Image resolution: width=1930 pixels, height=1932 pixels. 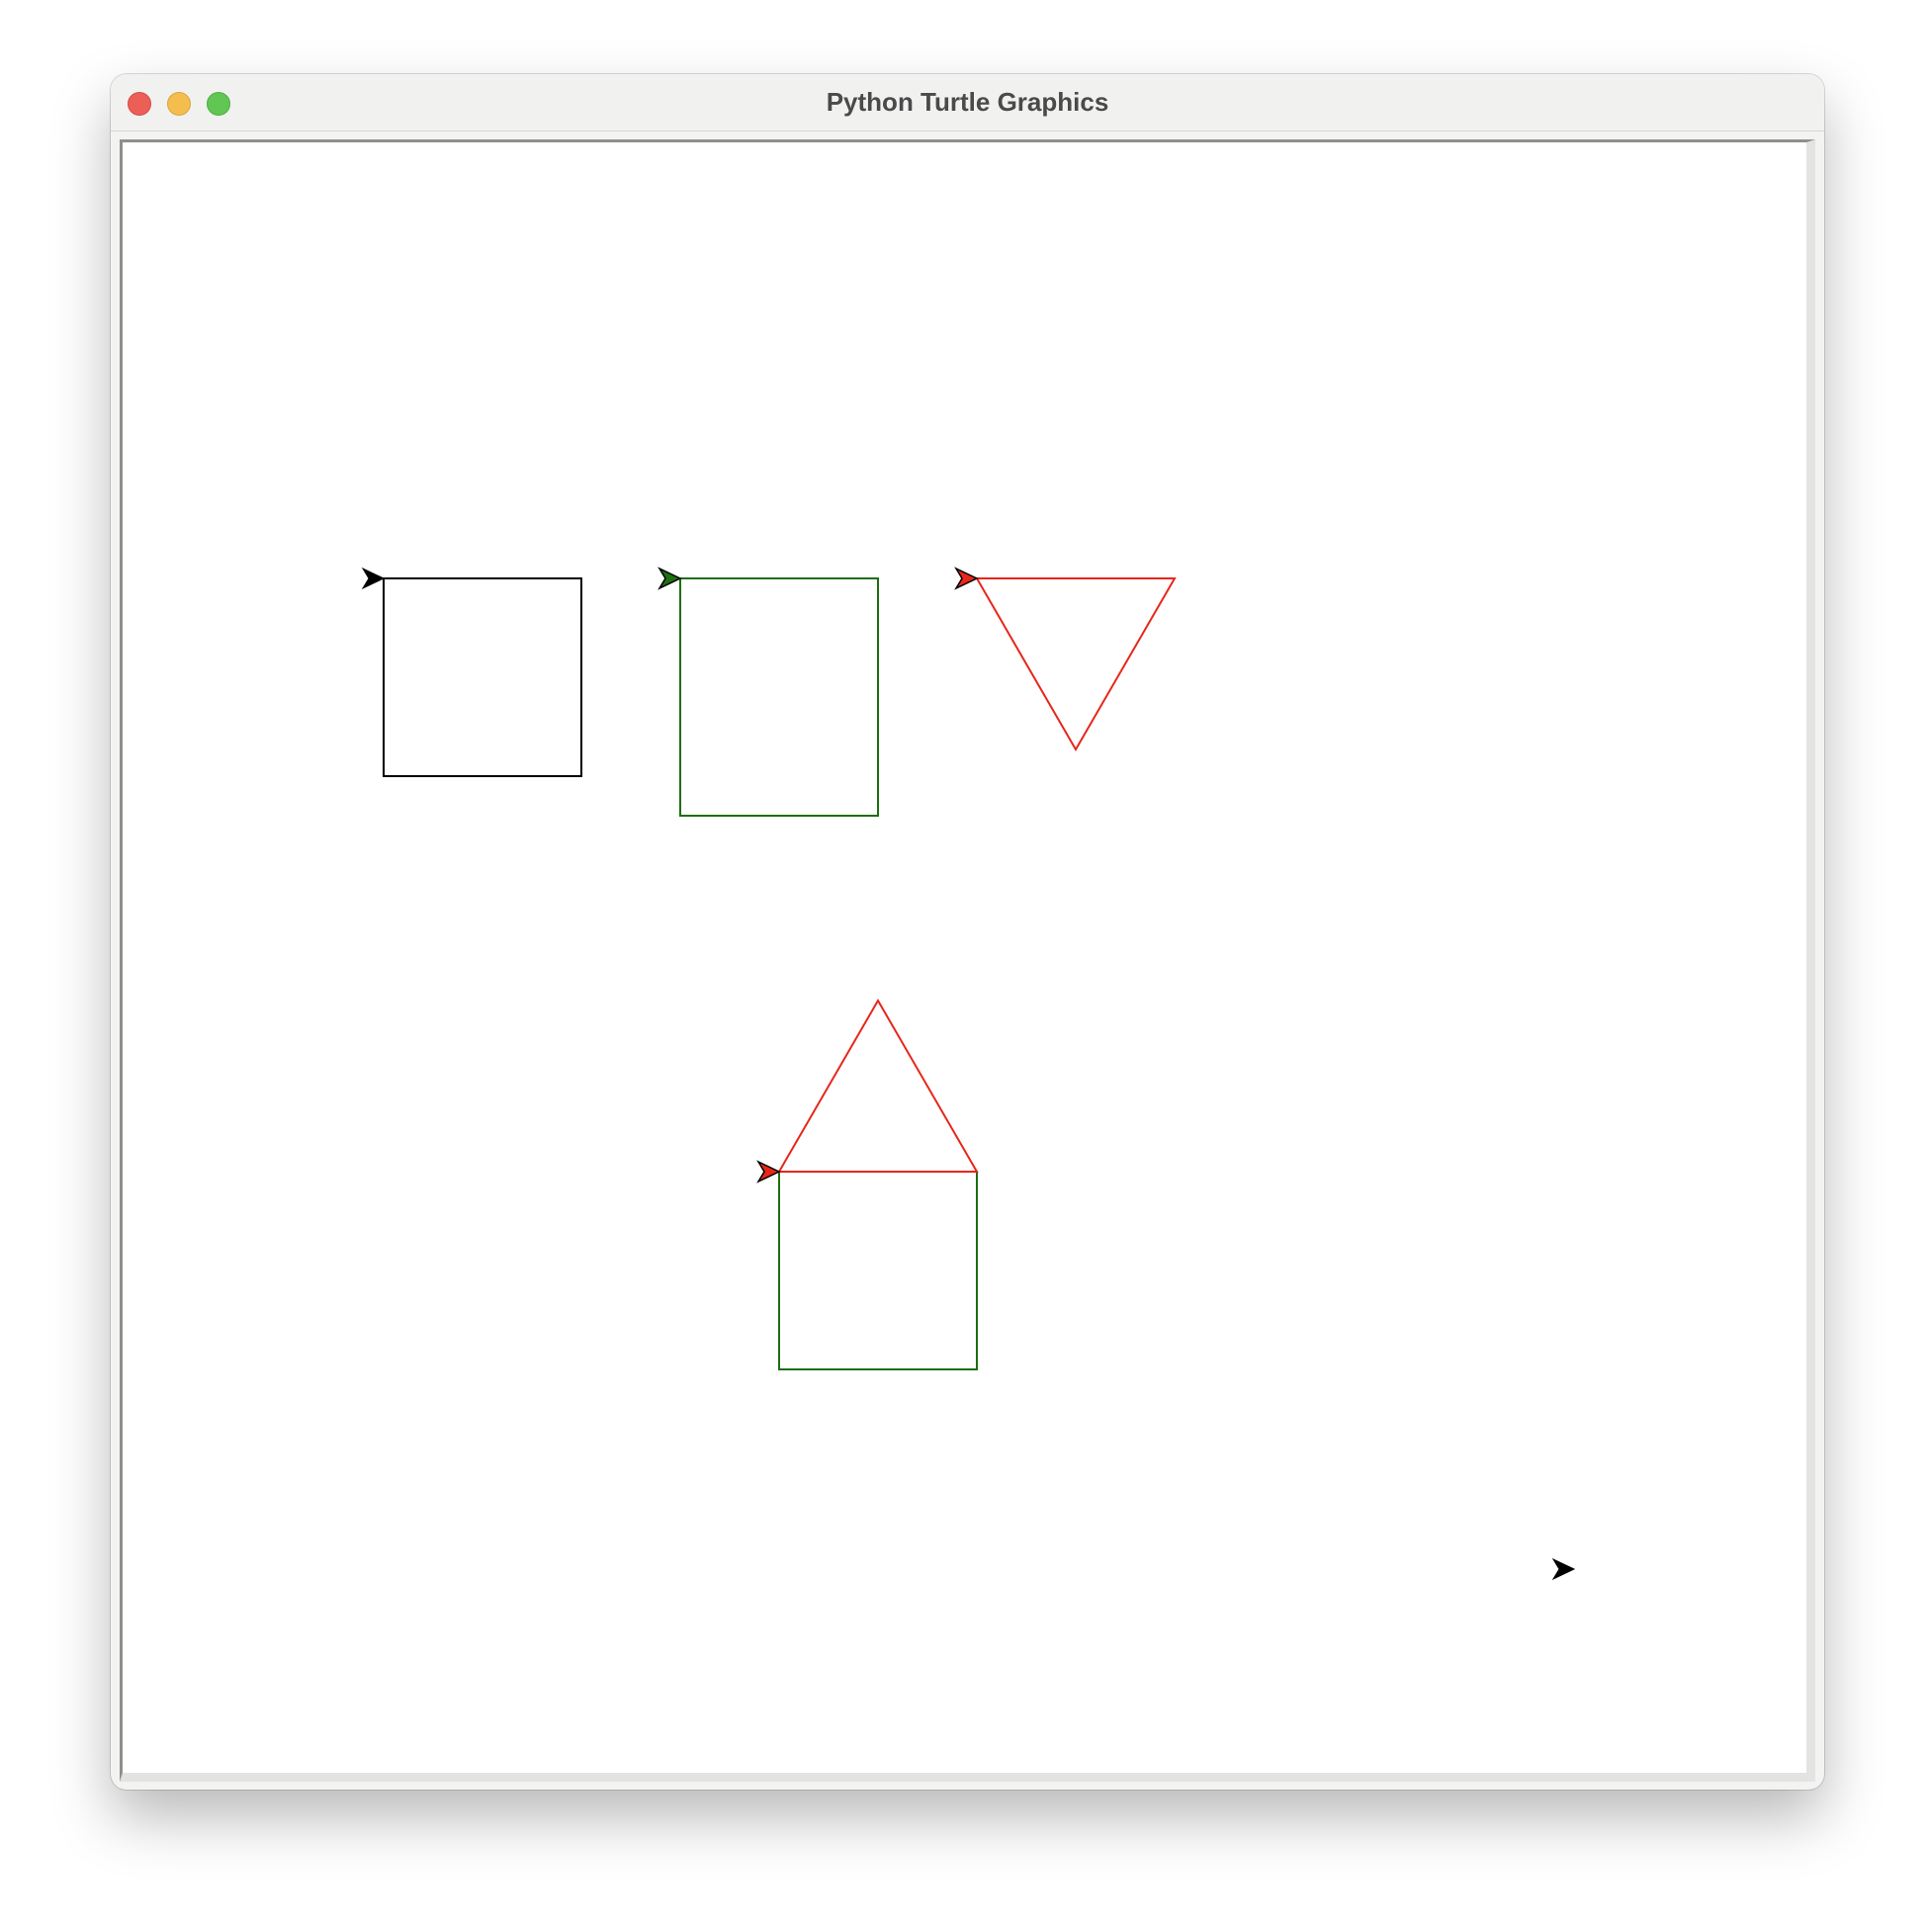 I want to click on window-title: Python Turtle Graphics, so click(x=968, y=102).